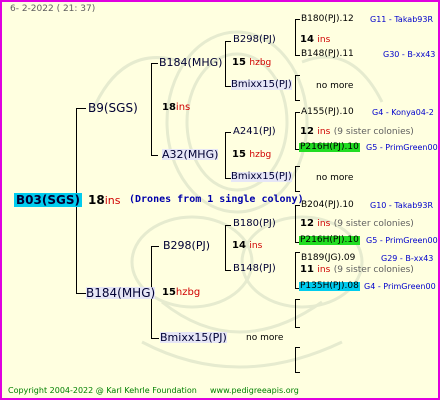  I want to click on drone-bee: B184(MHG), so click(121, 293).